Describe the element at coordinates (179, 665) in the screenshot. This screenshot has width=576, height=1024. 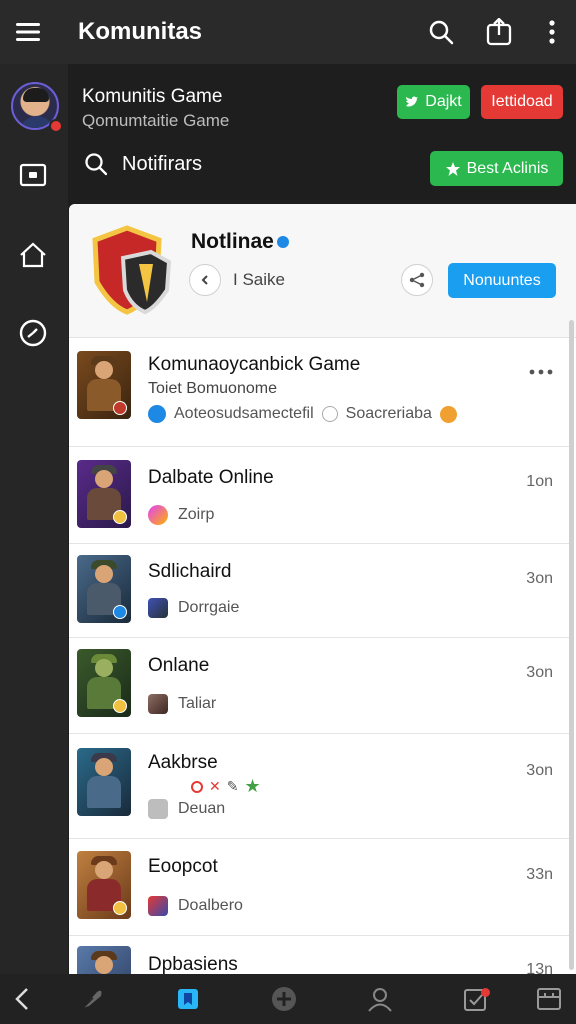
I see `item-title: Onlane` at that location.